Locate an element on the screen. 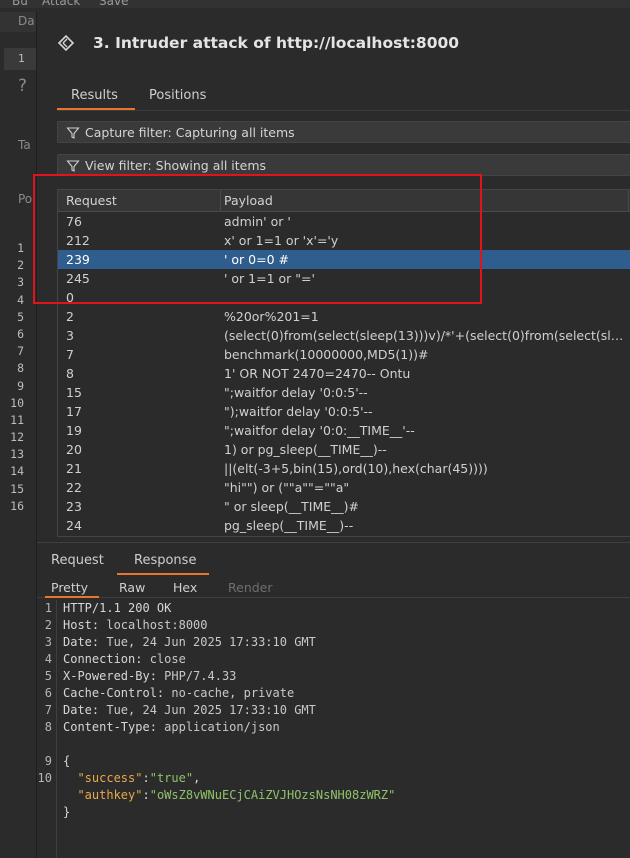 This screenshot has width=630, height=858. table-row: 2 %20or%201=1 is located at coordinates (344, 316).